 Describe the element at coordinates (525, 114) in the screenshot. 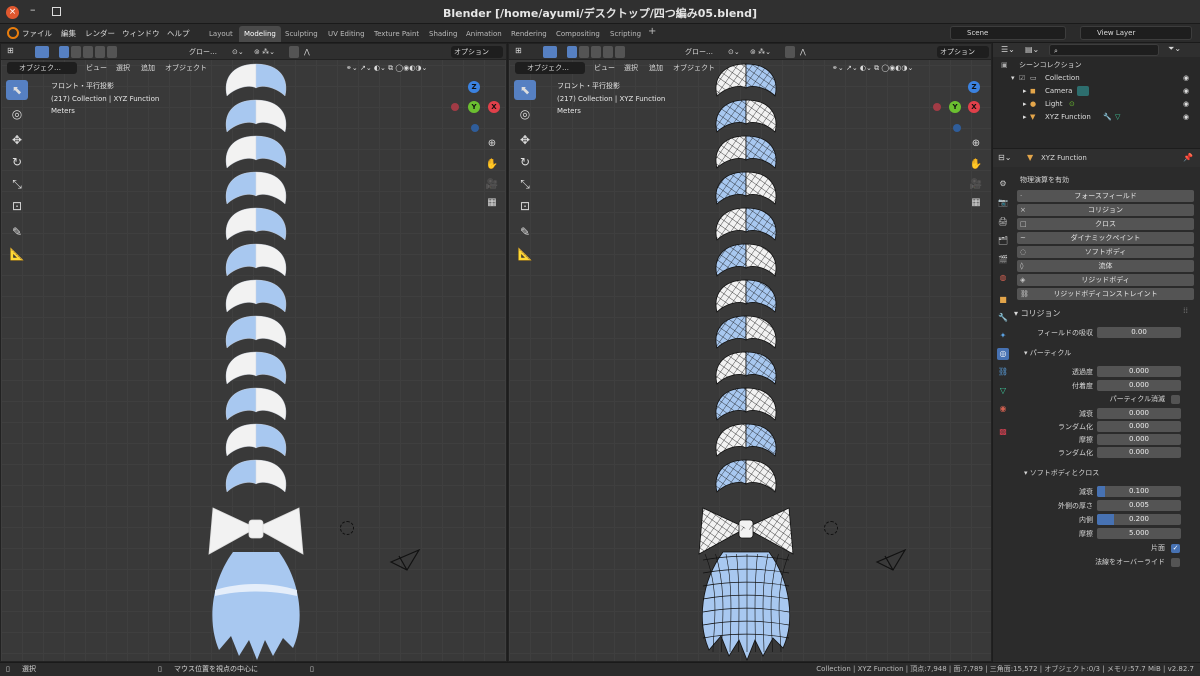

I see `cursor-tool-icon: ◎` at that location.